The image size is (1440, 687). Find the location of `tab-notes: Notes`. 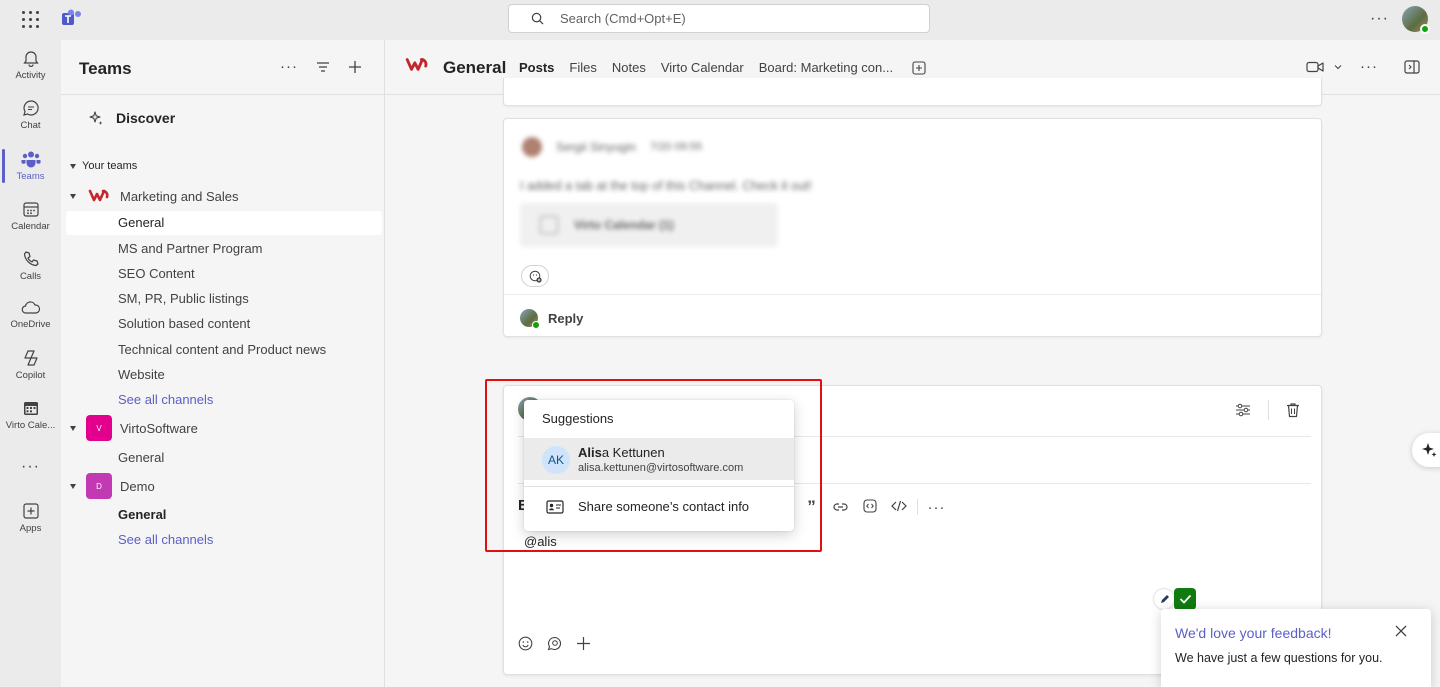

tab-notes: Notes is located at coordinates (629, 67).